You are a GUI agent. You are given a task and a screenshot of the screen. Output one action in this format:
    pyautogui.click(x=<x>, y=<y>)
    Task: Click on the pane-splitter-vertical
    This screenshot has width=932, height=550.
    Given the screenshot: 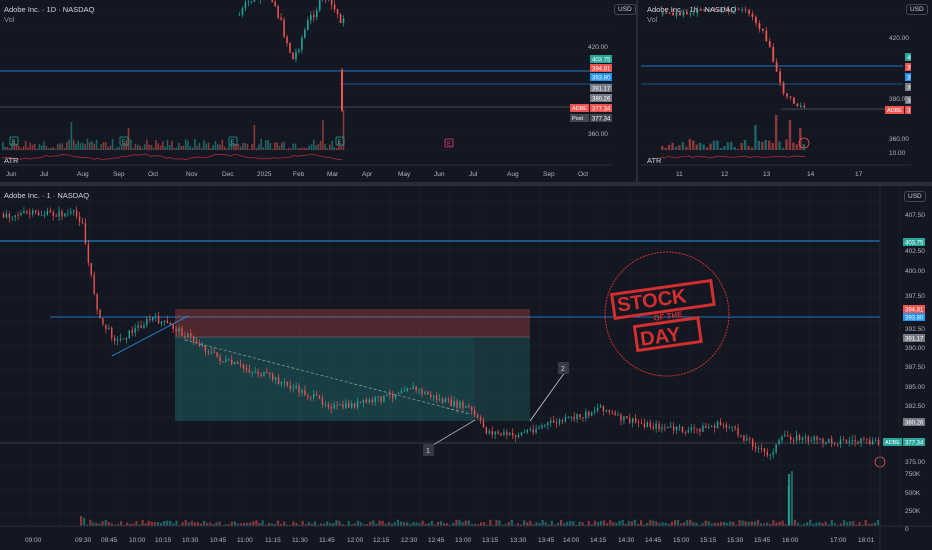 What is the action you would take?
    pyautogui.click(x=637, y=92)
    